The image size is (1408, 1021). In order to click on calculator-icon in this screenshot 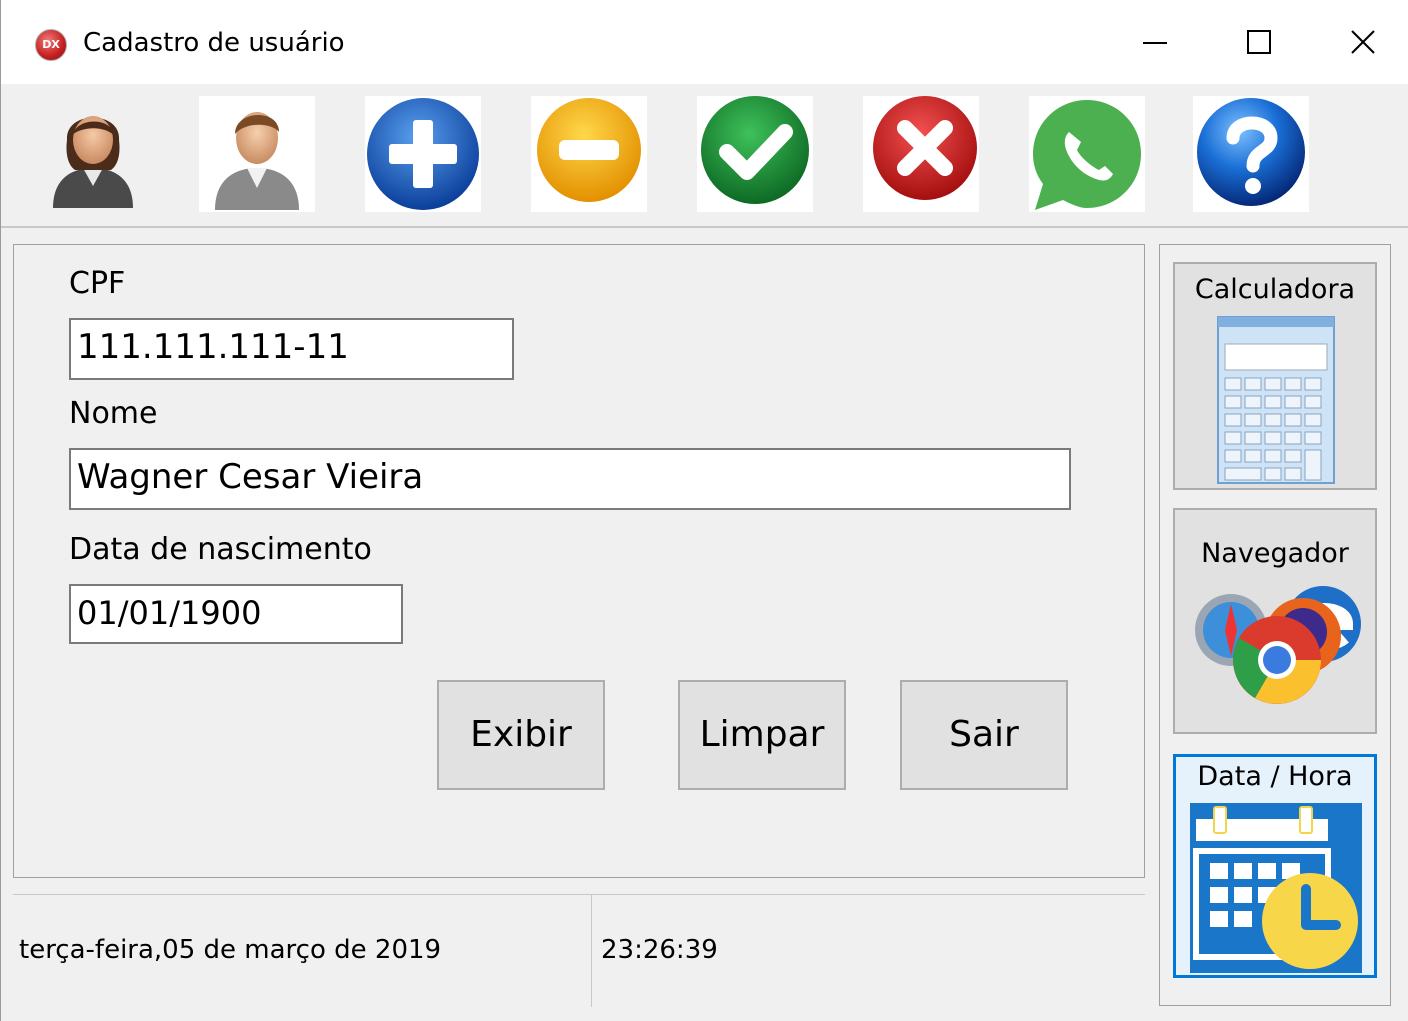, I will do `click(1276, 400)`.